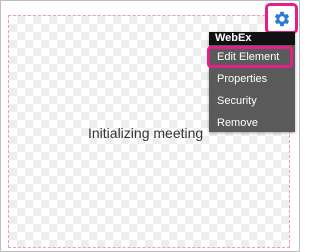 This screenshot has height=252, width=320. What do you see at coordinates (146, 133) in the screenshot?
I see `status-text: Initializing meeting` at bounding box center [146, 133].